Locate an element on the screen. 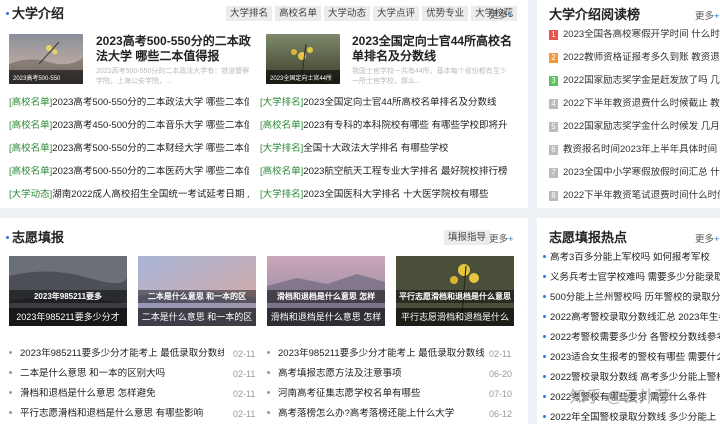  article-link: [大学排名]2023全国医科大学排名 十大医学院校有哪些 is located at coordinates (391, 195).